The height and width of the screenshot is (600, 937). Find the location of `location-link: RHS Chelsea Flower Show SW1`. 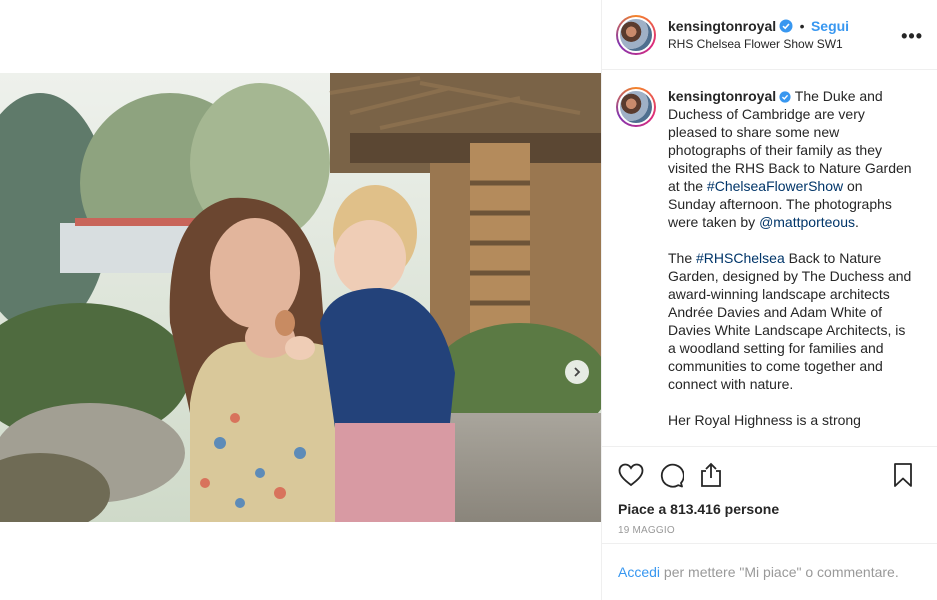

location-link: RHS Chelsea Flower Show SW1 is located at coordinates (758, 44).